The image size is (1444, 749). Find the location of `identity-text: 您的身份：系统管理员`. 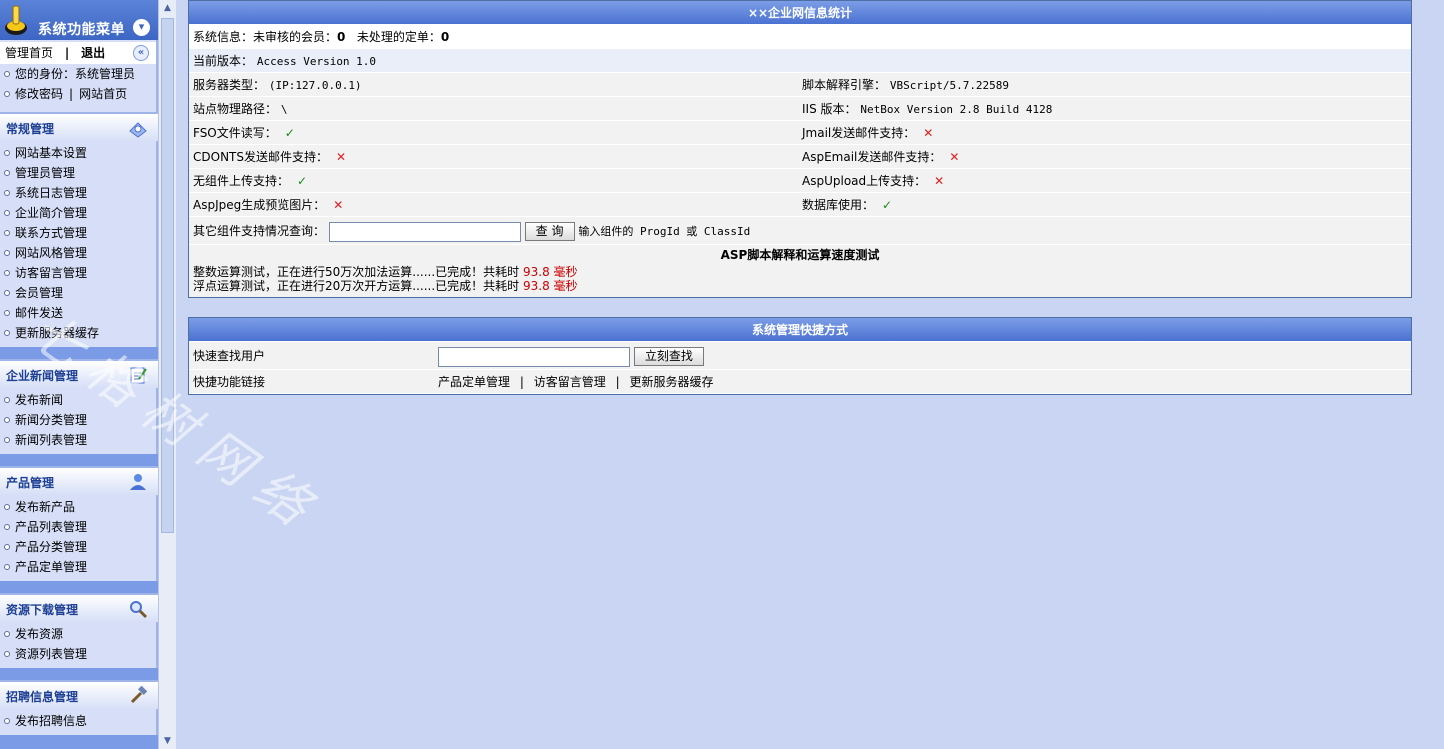

identity-text: 您的身份：系统管理员 is located at coordinates (75, 74).